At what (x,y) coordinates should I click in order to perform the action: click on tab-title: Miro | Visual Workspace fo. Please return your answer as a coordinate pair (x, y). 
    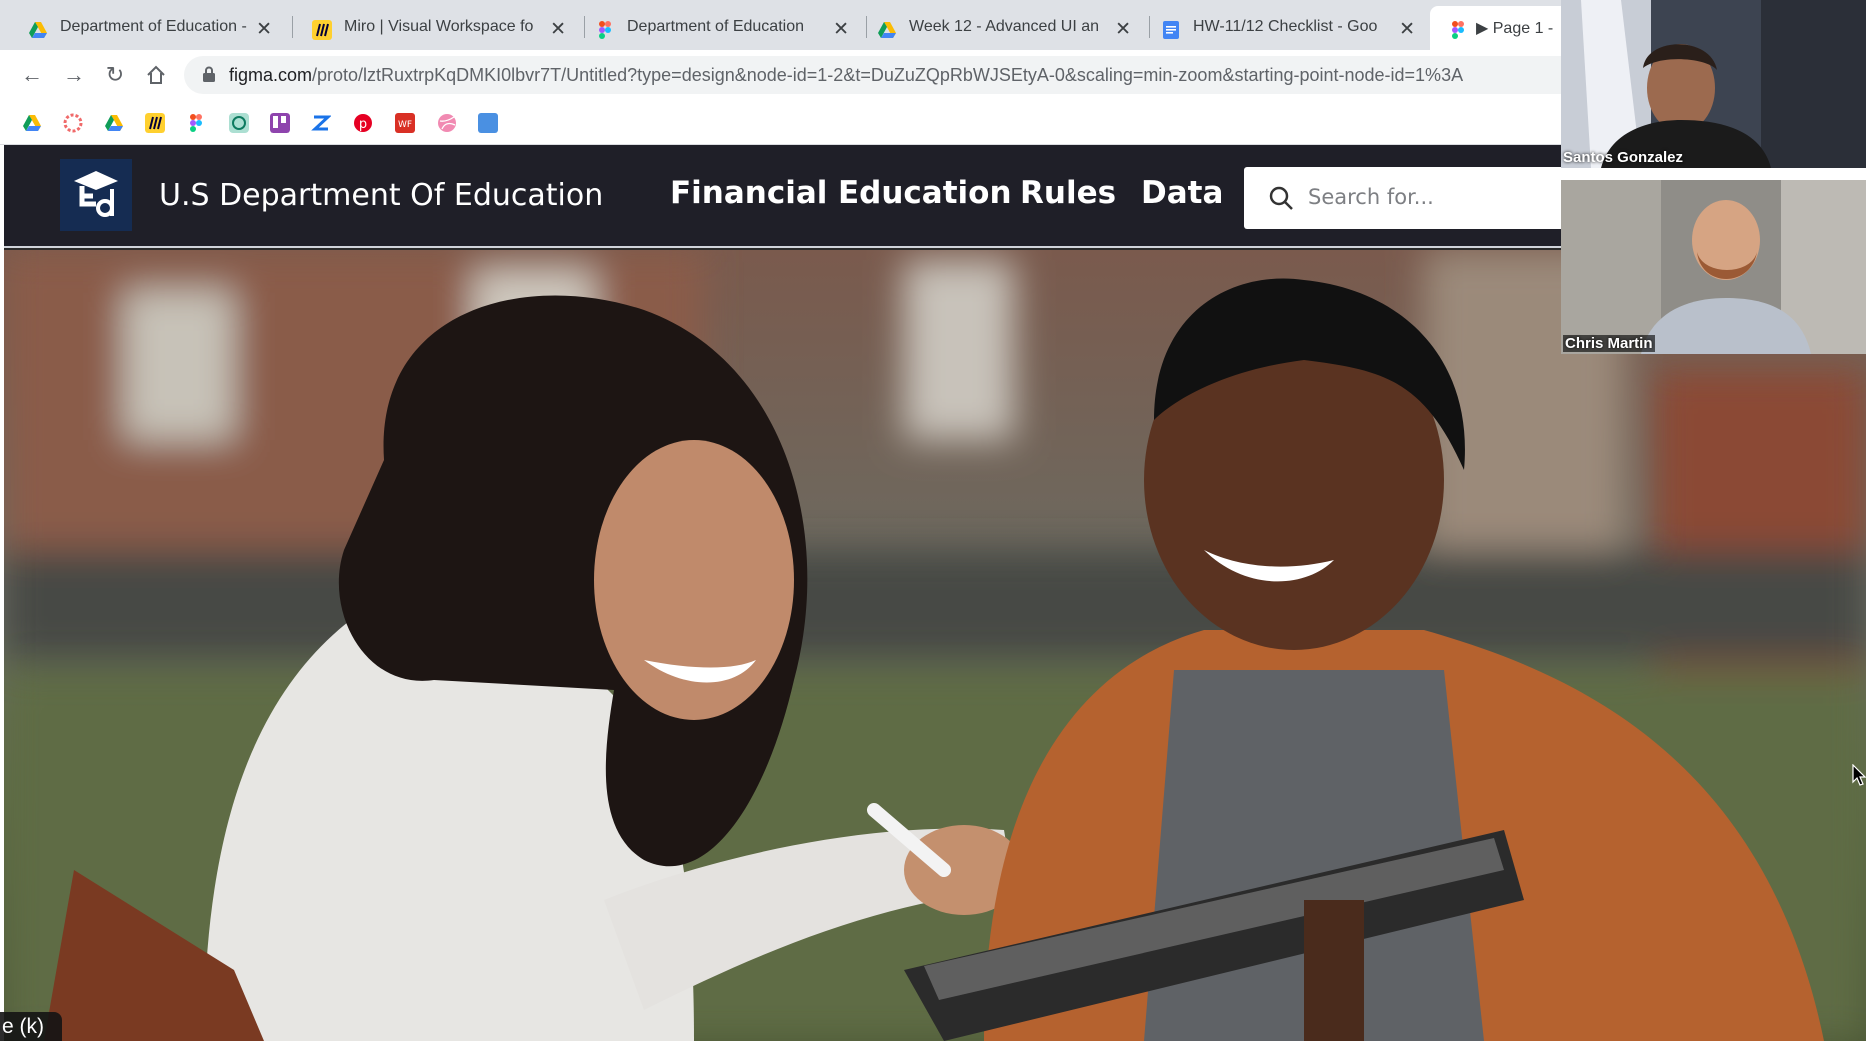
    Looking at the image, I should click on (439, 26).